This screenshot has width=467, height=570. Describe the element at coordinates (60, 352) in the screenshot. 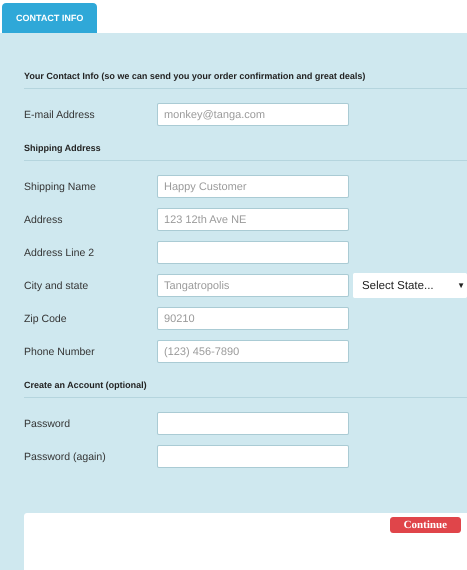

I see `field-label: Phone Number` at that location.